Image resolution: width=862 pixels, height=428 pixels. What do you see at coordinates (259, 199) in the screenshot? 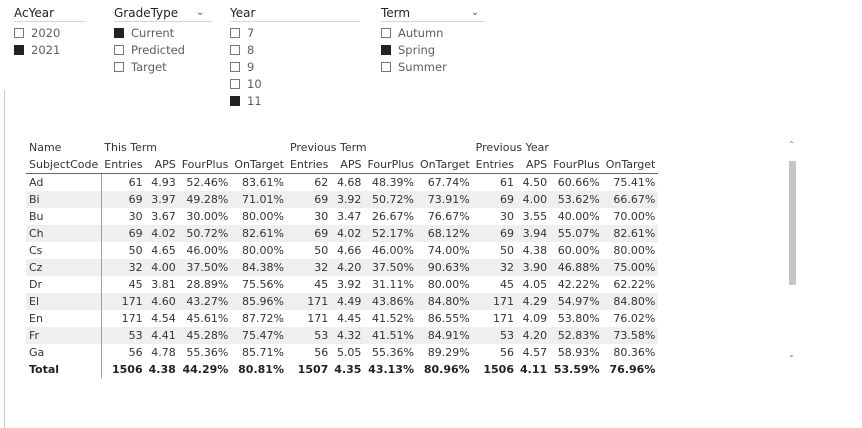
I see `value-cell: 71.01%` at bounding box center [259, 199].